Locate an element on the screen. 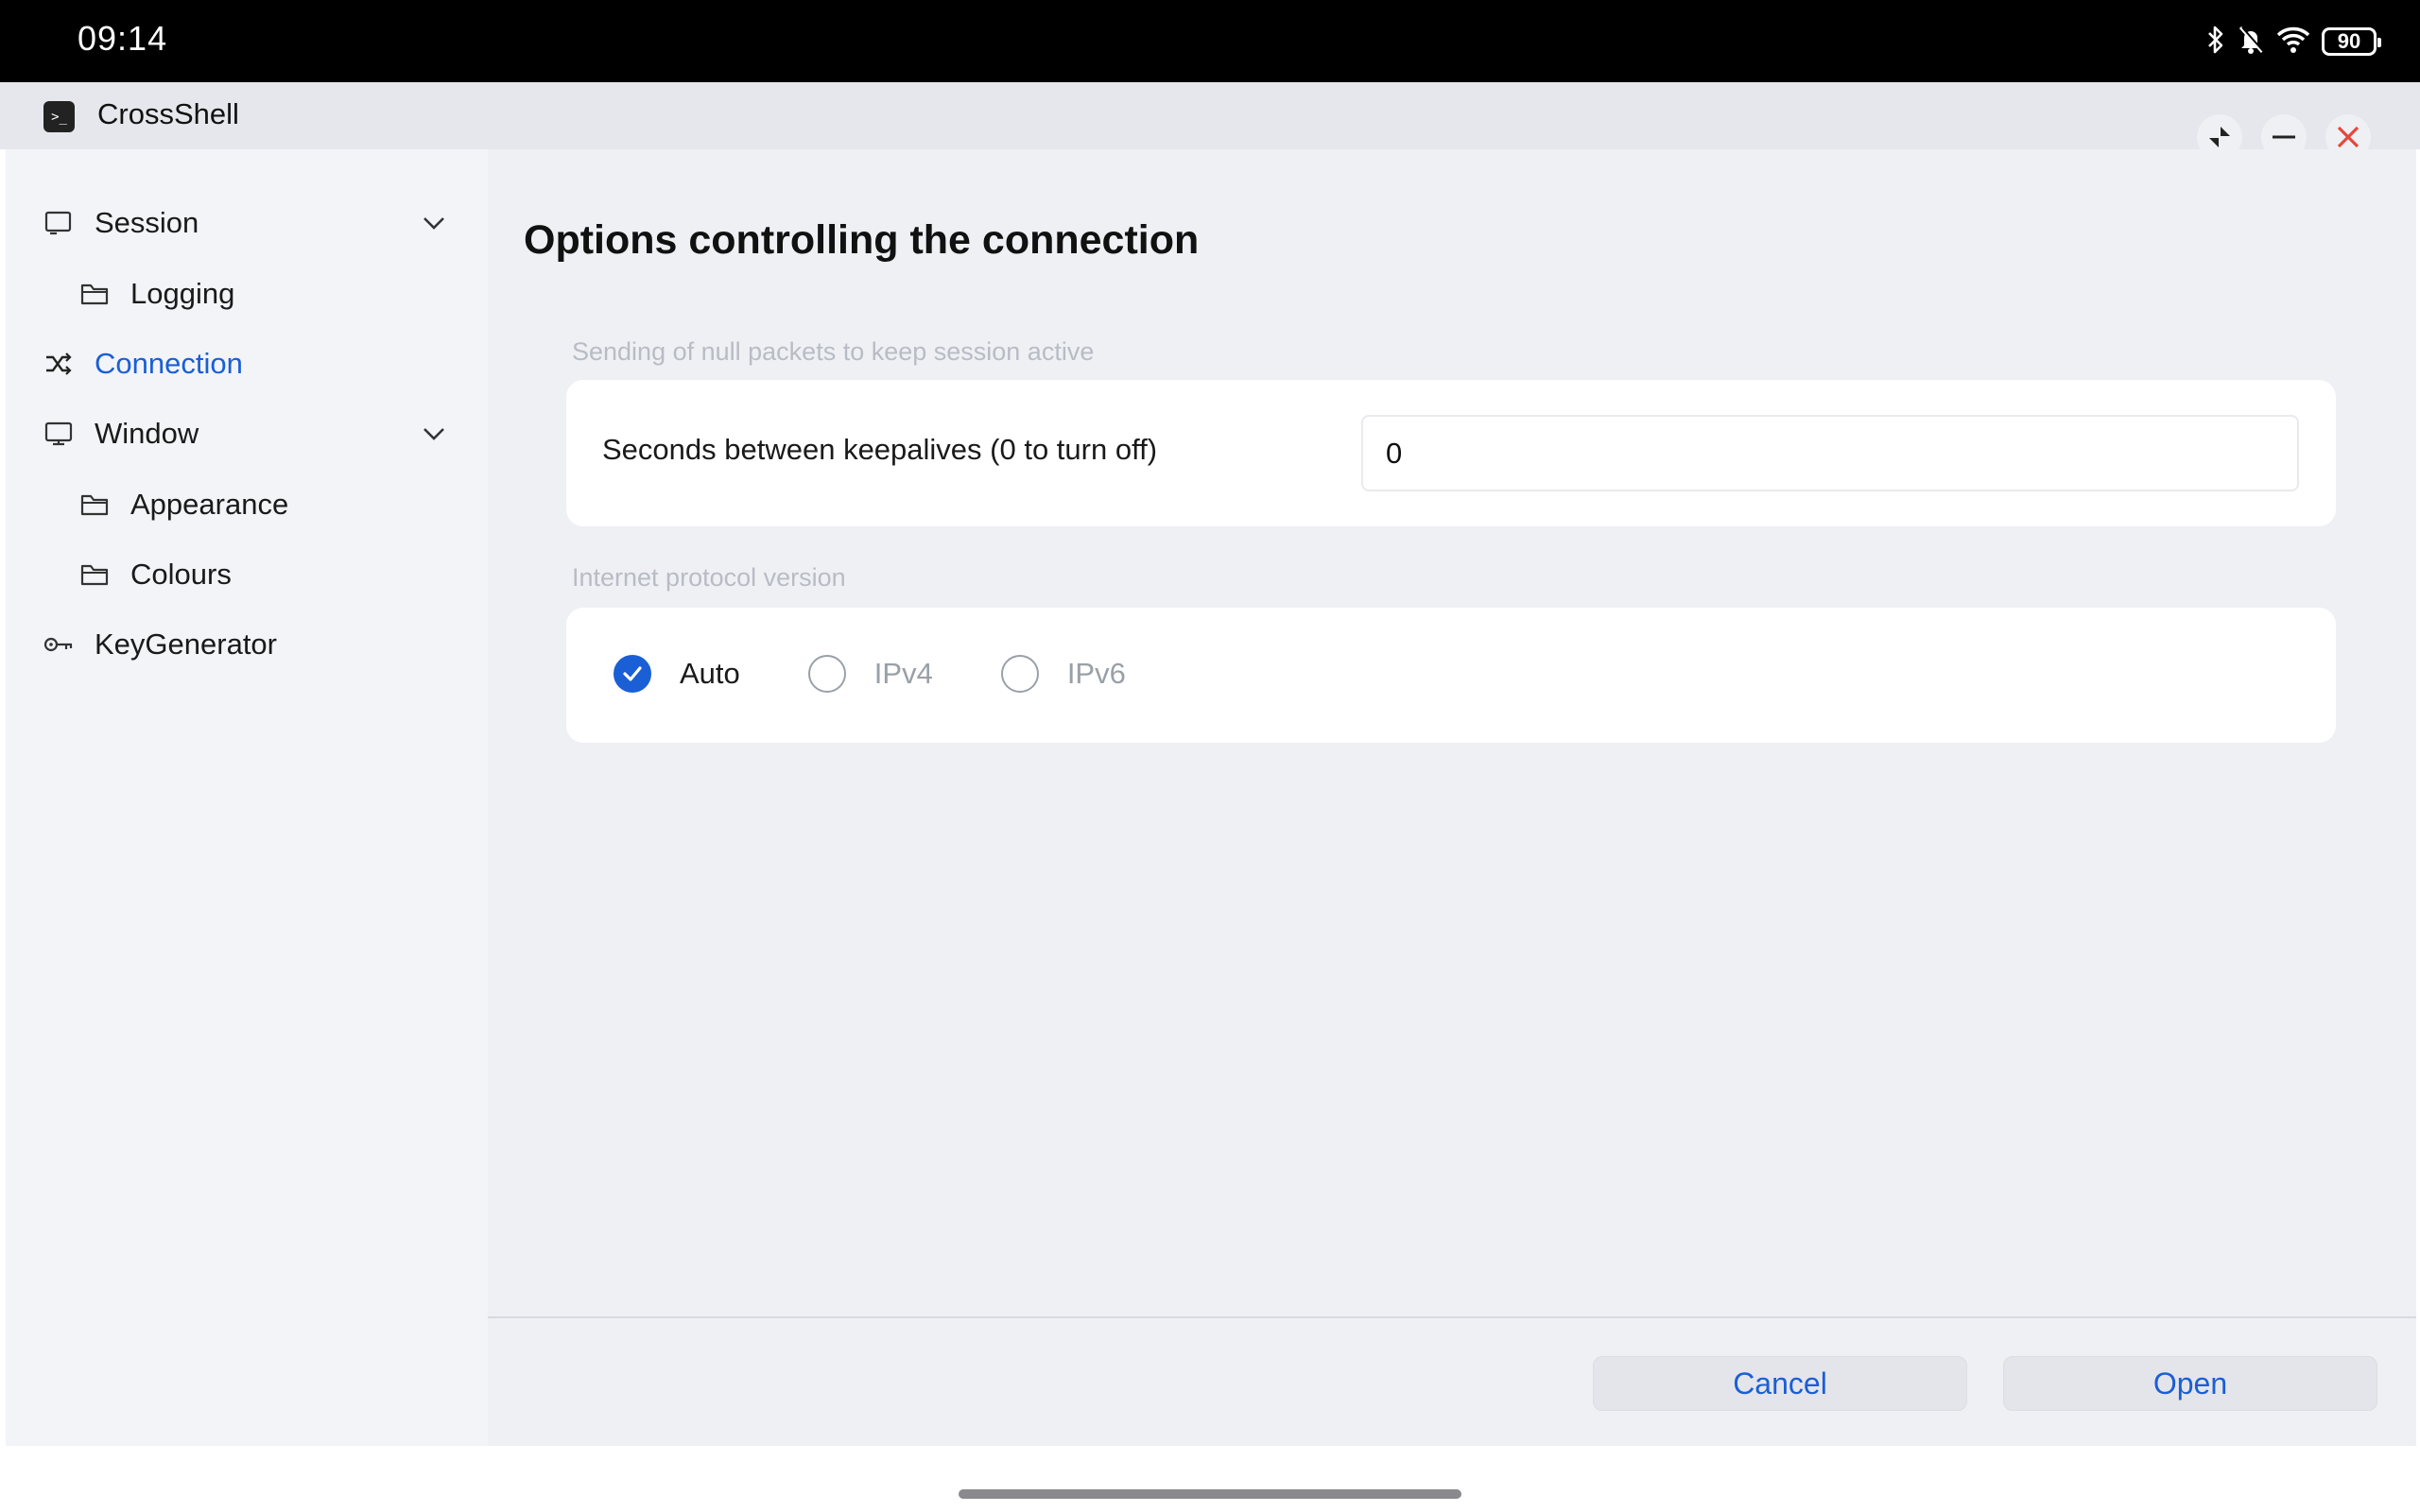  radio-label: IPv6 is located at coordinates (1096, 673).